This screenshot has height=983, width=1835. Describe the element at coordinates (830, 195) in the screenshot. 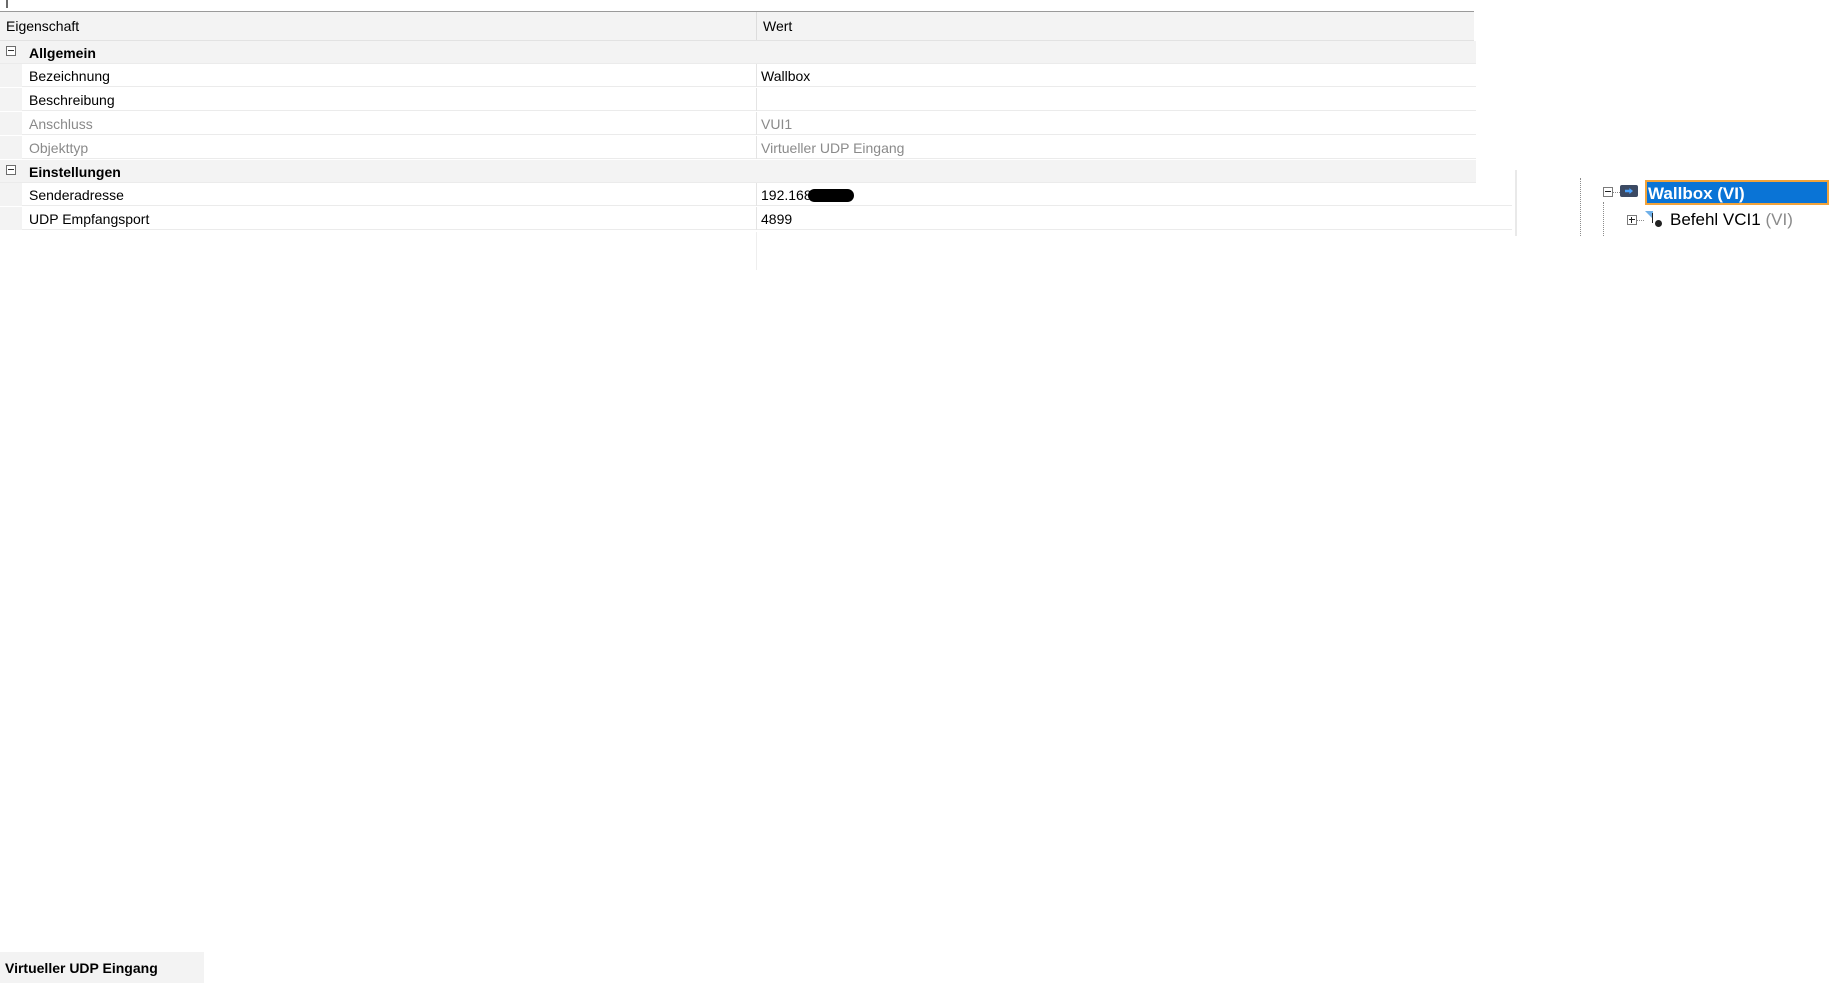

I see `redaction-mark` at that location.